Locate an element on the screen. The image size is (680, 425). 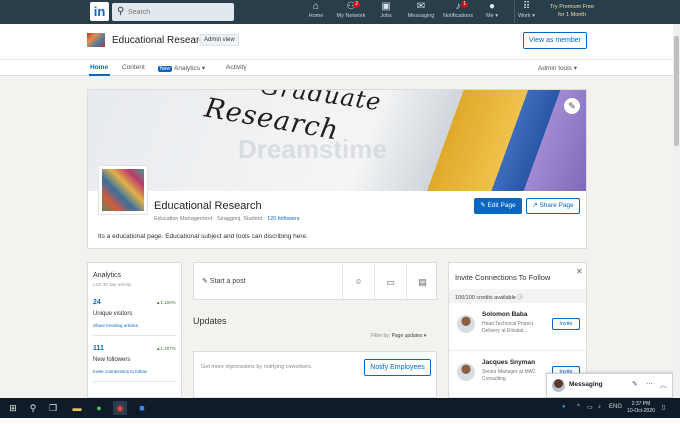
analytics-title: Analytics is located at coordinates (107, 275).